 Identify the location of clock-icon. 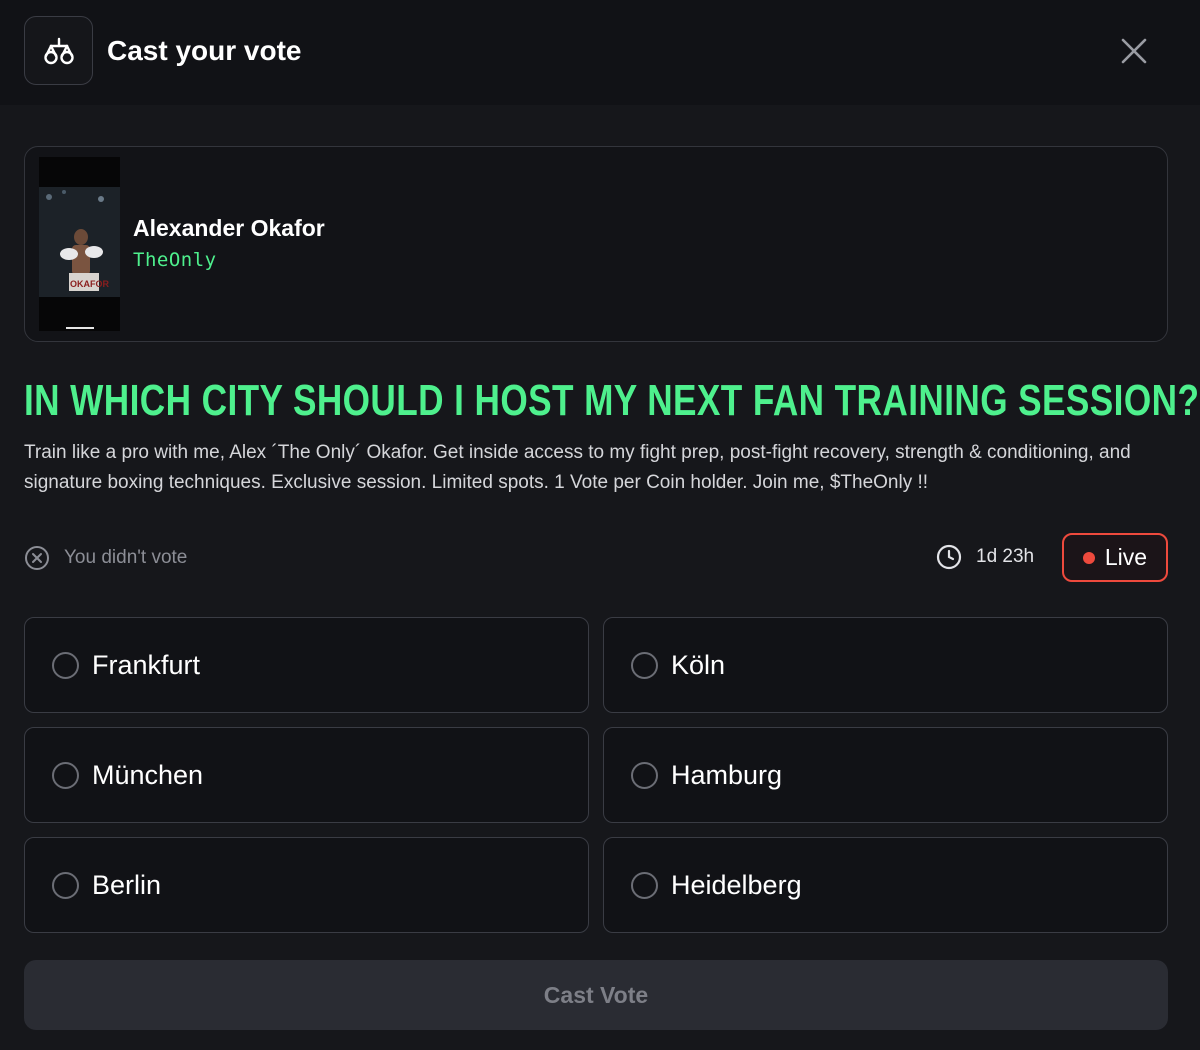
(949, 557).